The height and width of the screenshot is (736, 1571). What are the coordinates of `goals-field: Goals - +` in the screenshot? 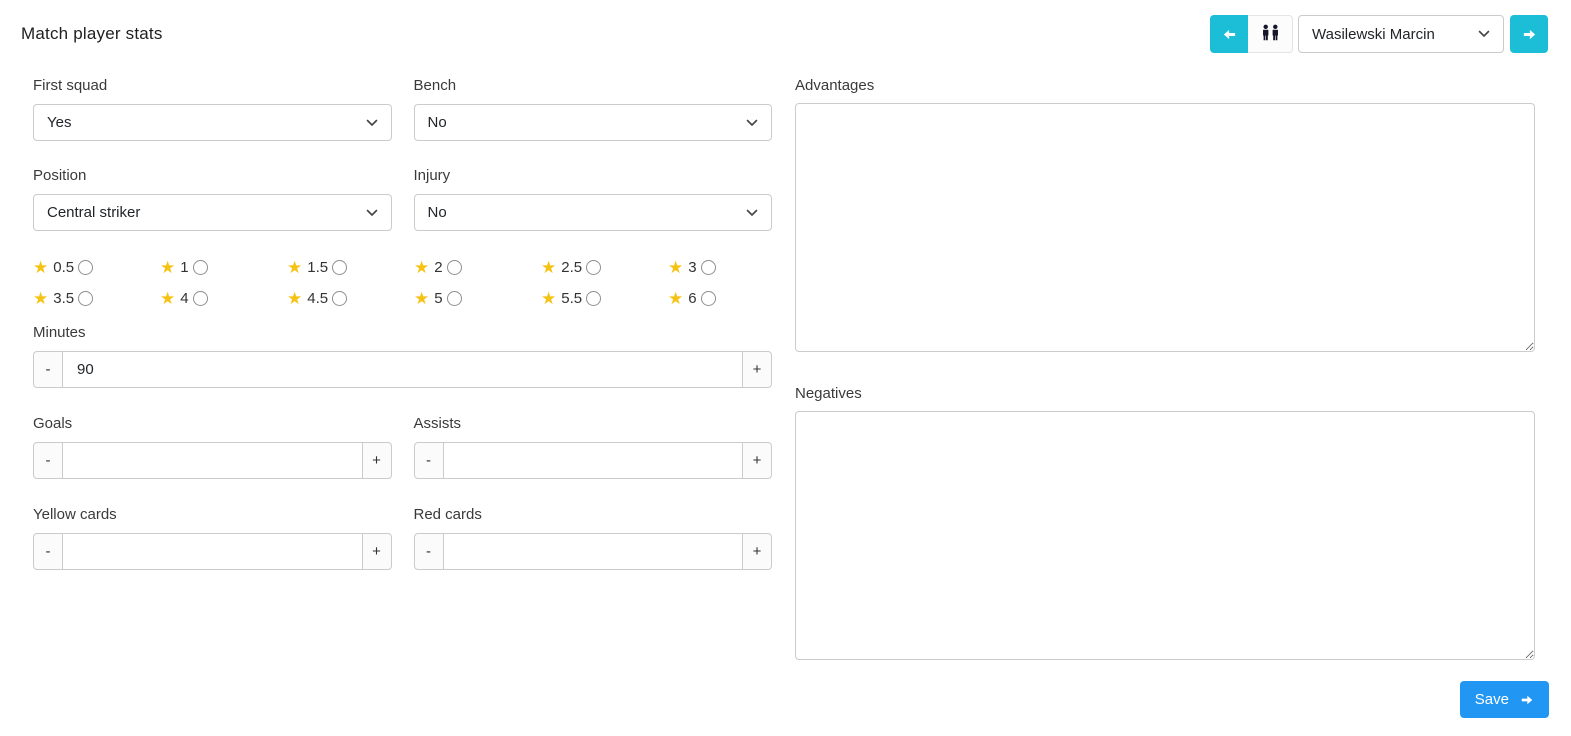 It's located at (212, 460).